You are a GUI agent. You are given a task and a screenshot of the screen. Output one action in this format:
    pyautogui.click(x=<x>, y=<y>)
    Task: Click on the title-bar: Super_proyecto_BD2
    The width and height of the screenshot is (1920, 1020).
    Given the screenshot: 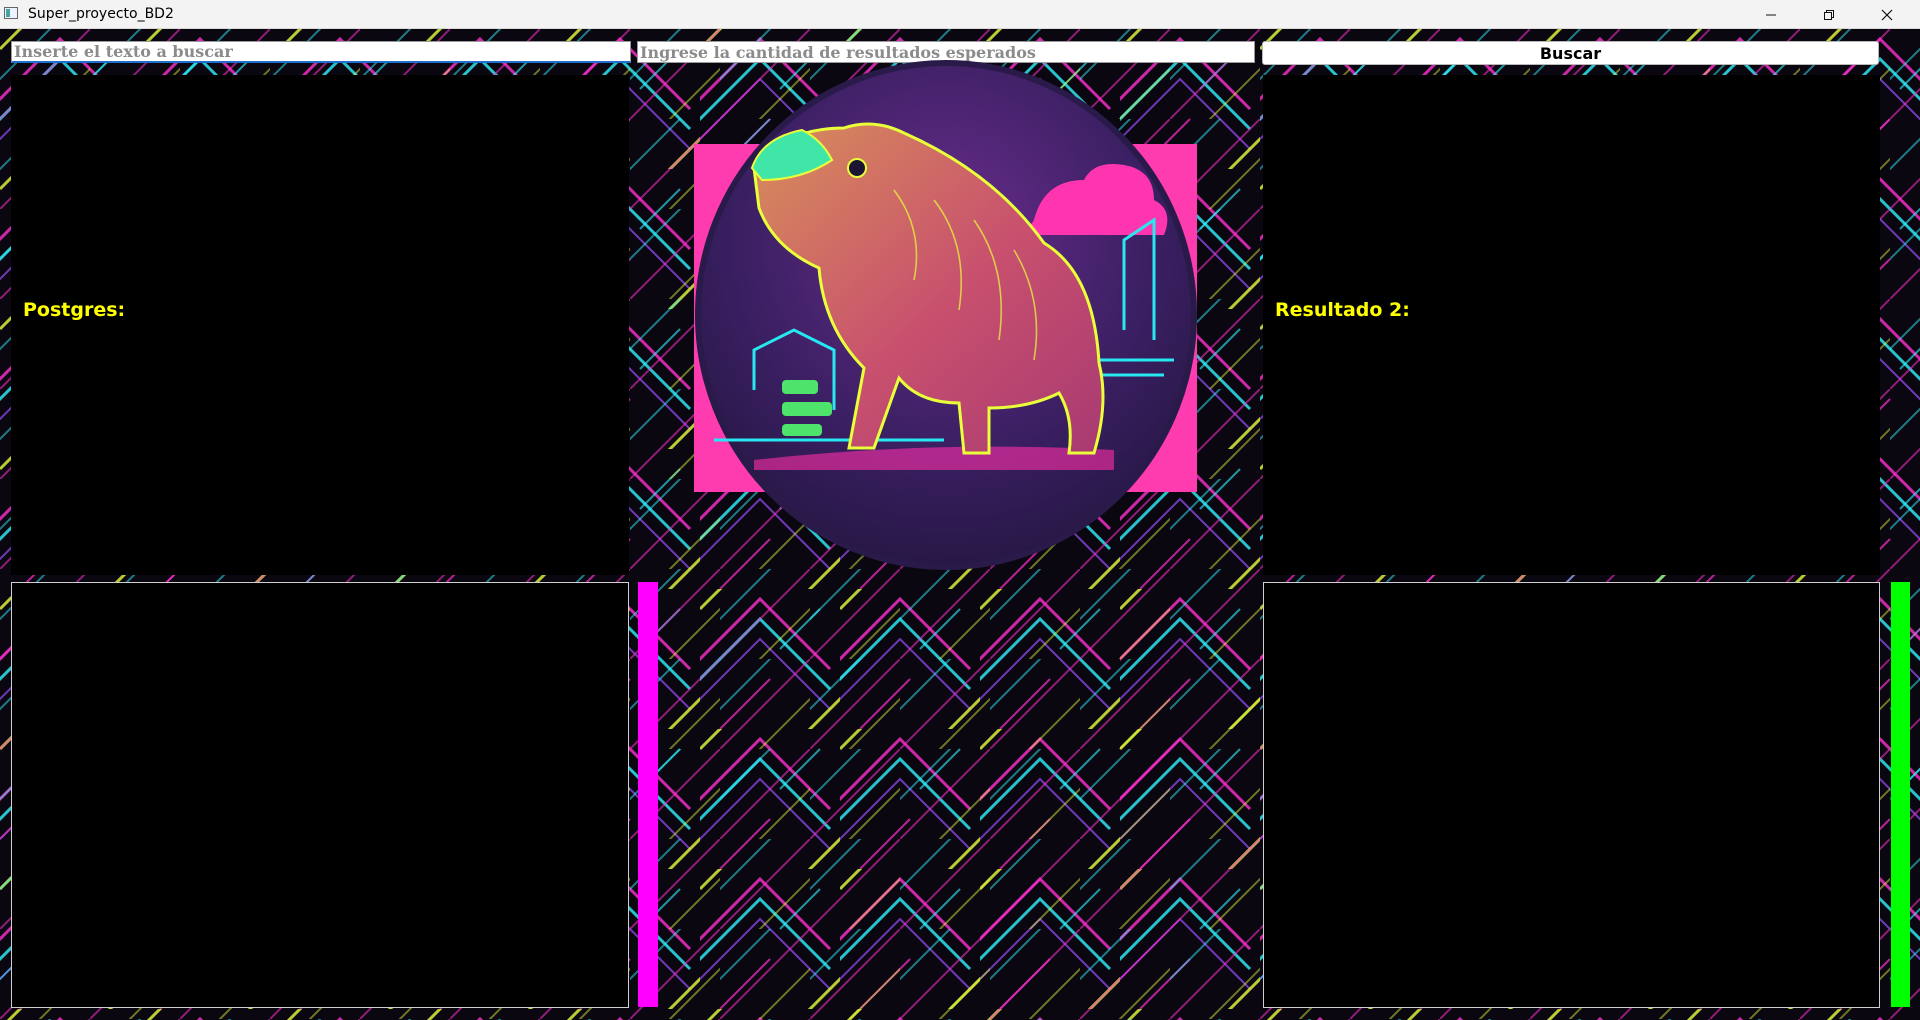 What is the action you would take?
    pyautogui.click(x=960, y=14)
    